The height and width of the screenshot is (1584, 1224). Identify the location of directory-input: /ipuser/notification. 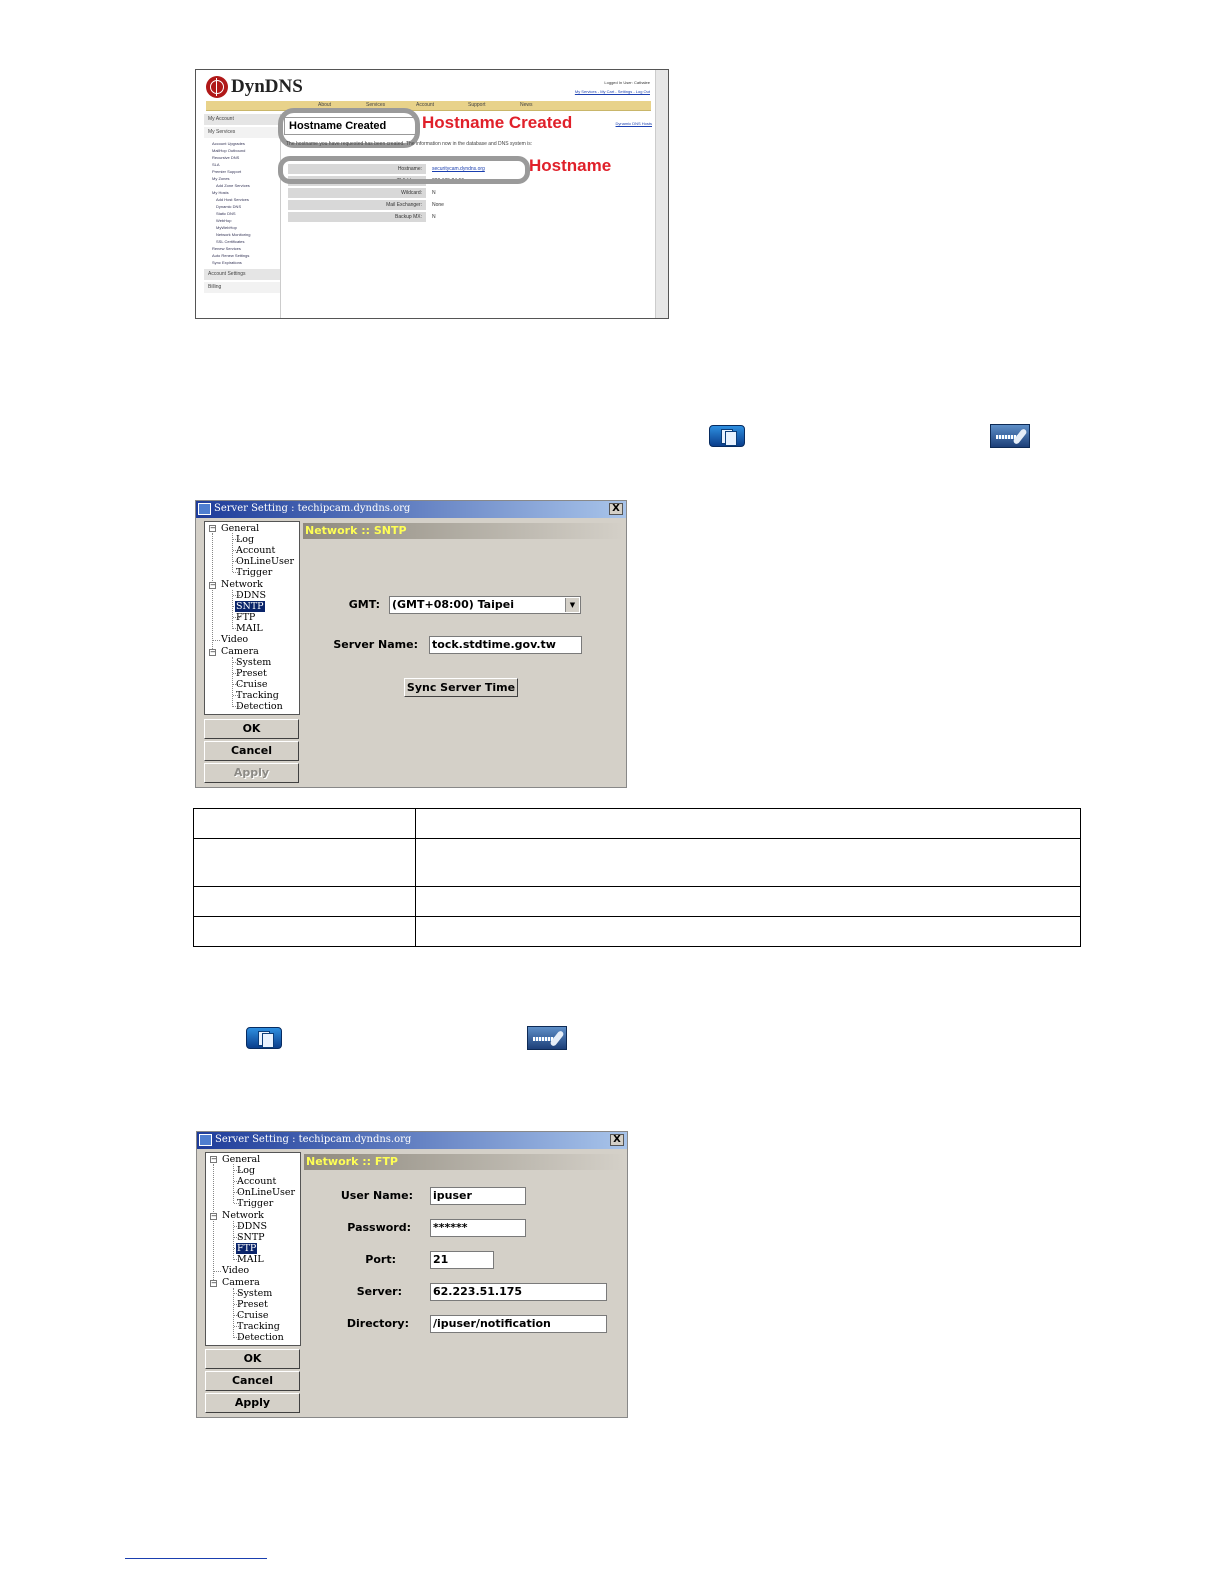
(518, 1324).